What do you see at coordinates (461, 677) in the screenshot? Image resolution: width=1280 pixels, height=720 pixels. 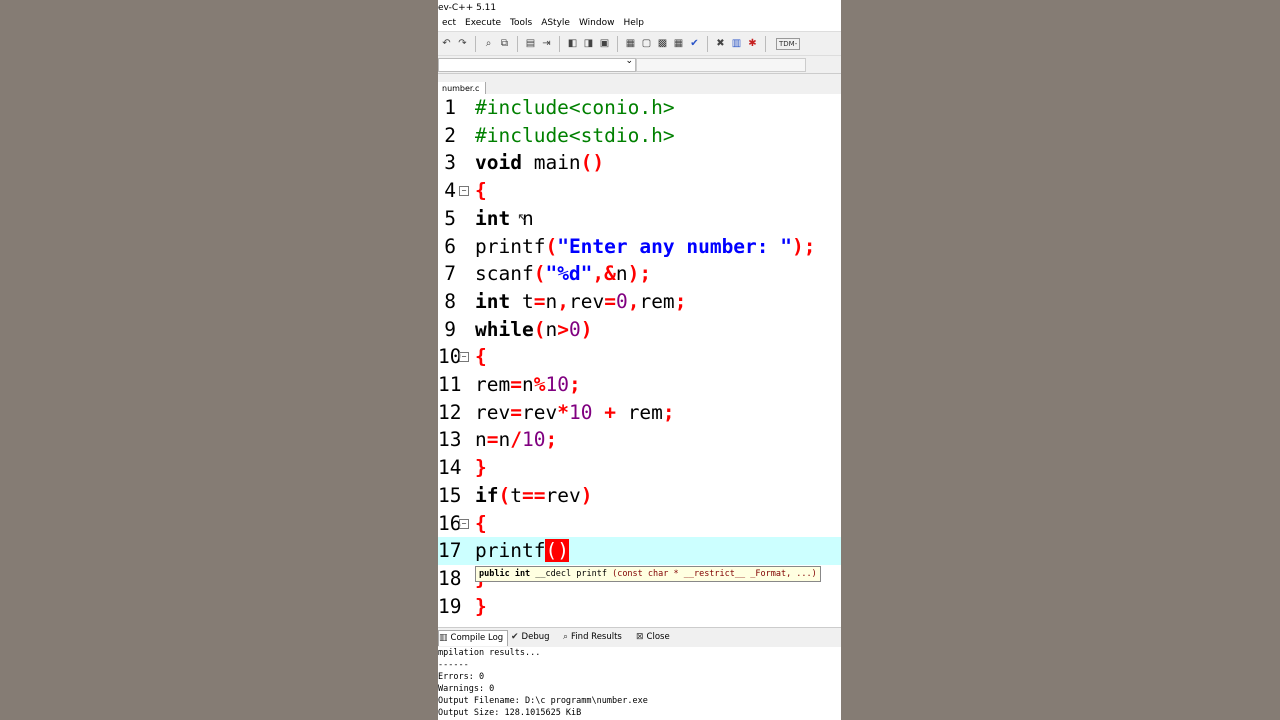 I see `log-line: Errors: 0` at bounding box center [461, 677].